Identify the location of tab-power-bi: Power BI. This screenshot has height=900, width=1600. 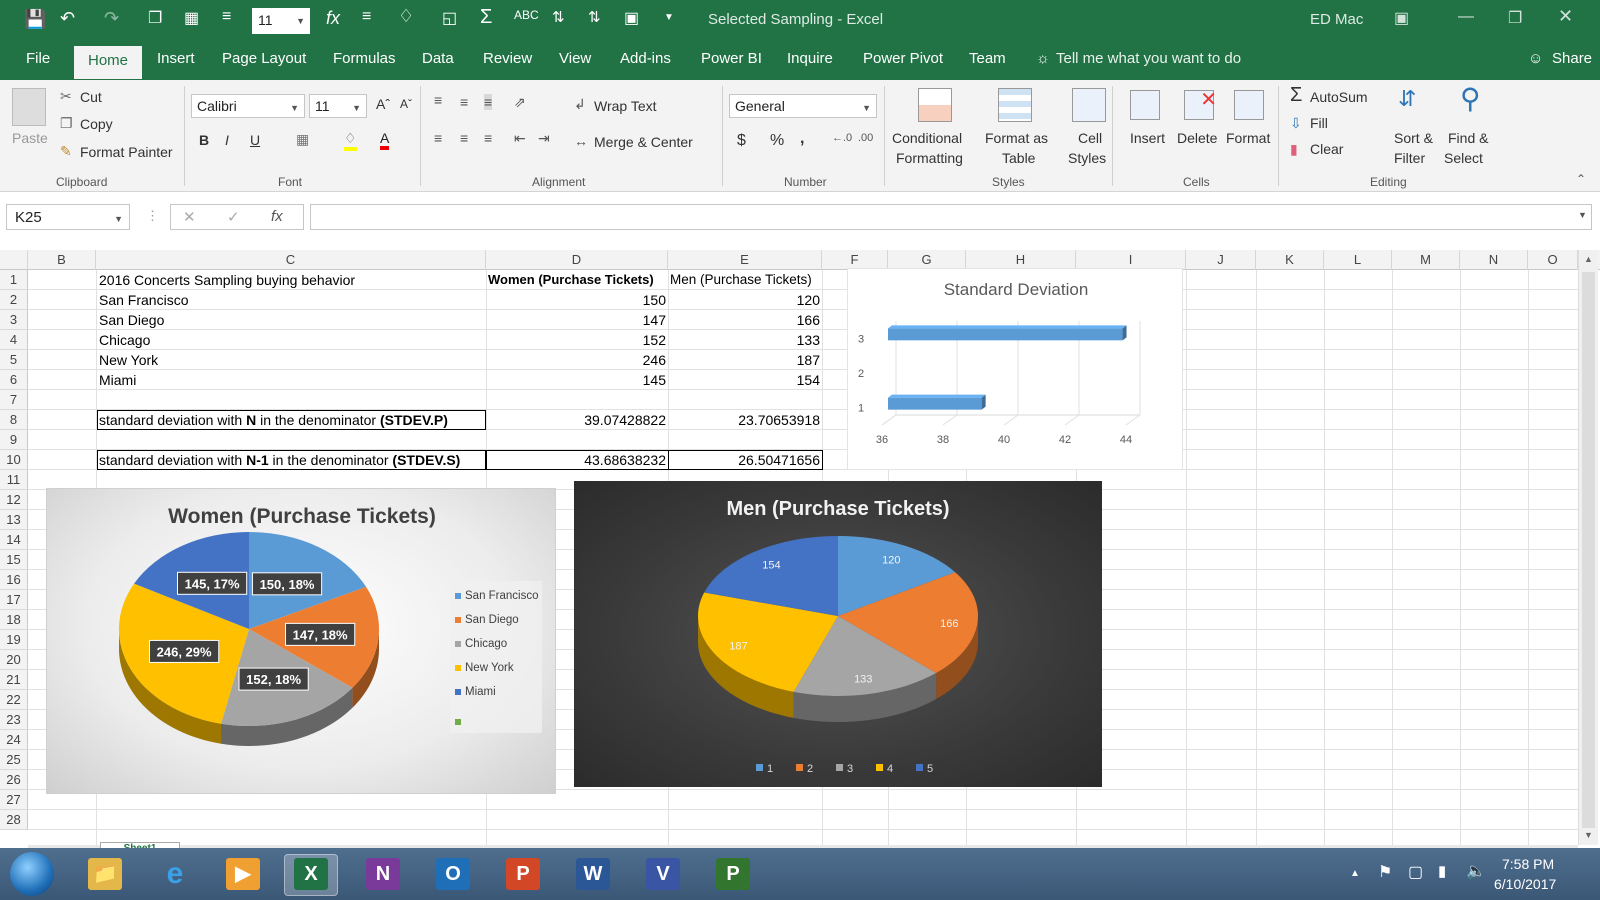
(731, 58).